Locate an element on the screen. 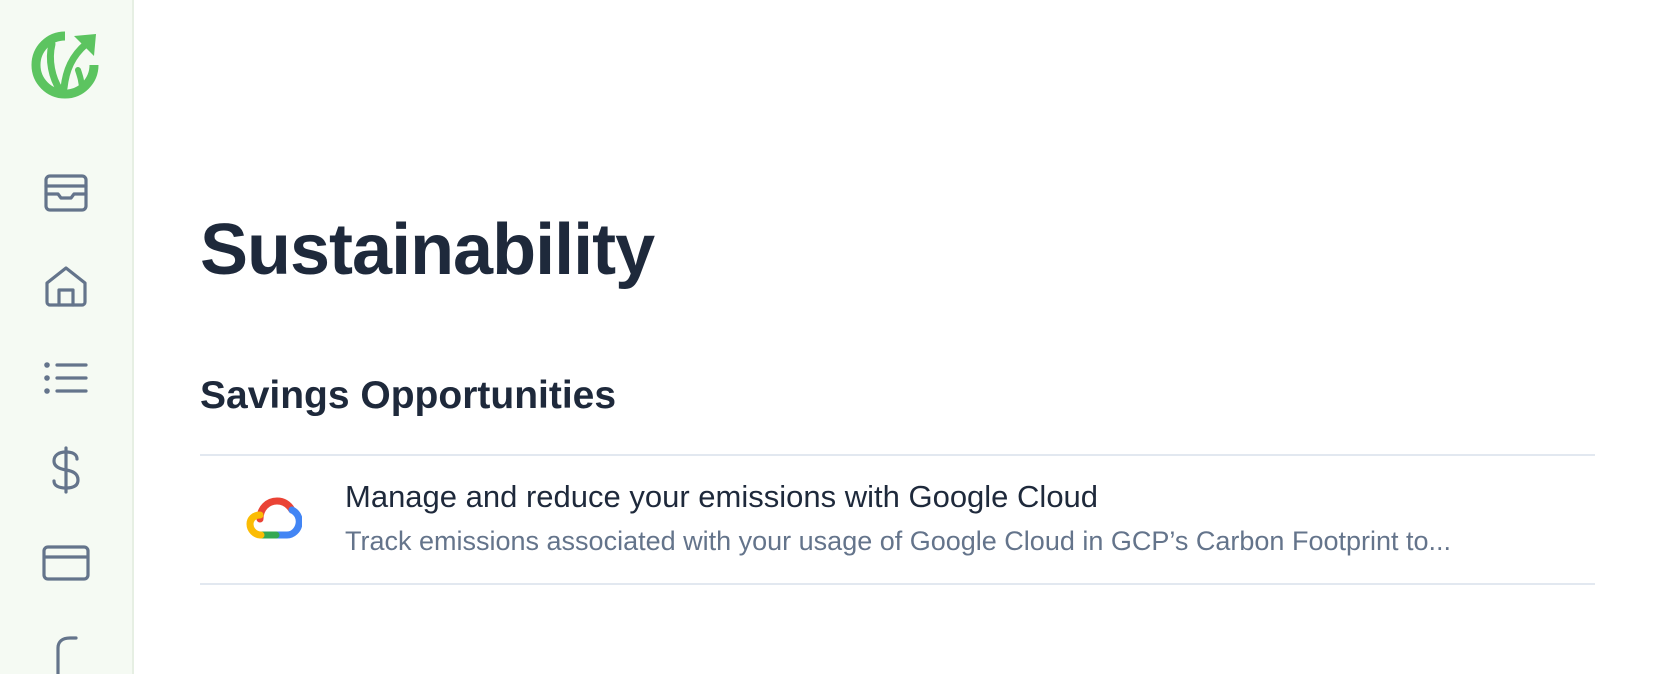 The width and height of the screenshot is (1654, 674). sidebar-item-payments is located at coordinates (66, 563).